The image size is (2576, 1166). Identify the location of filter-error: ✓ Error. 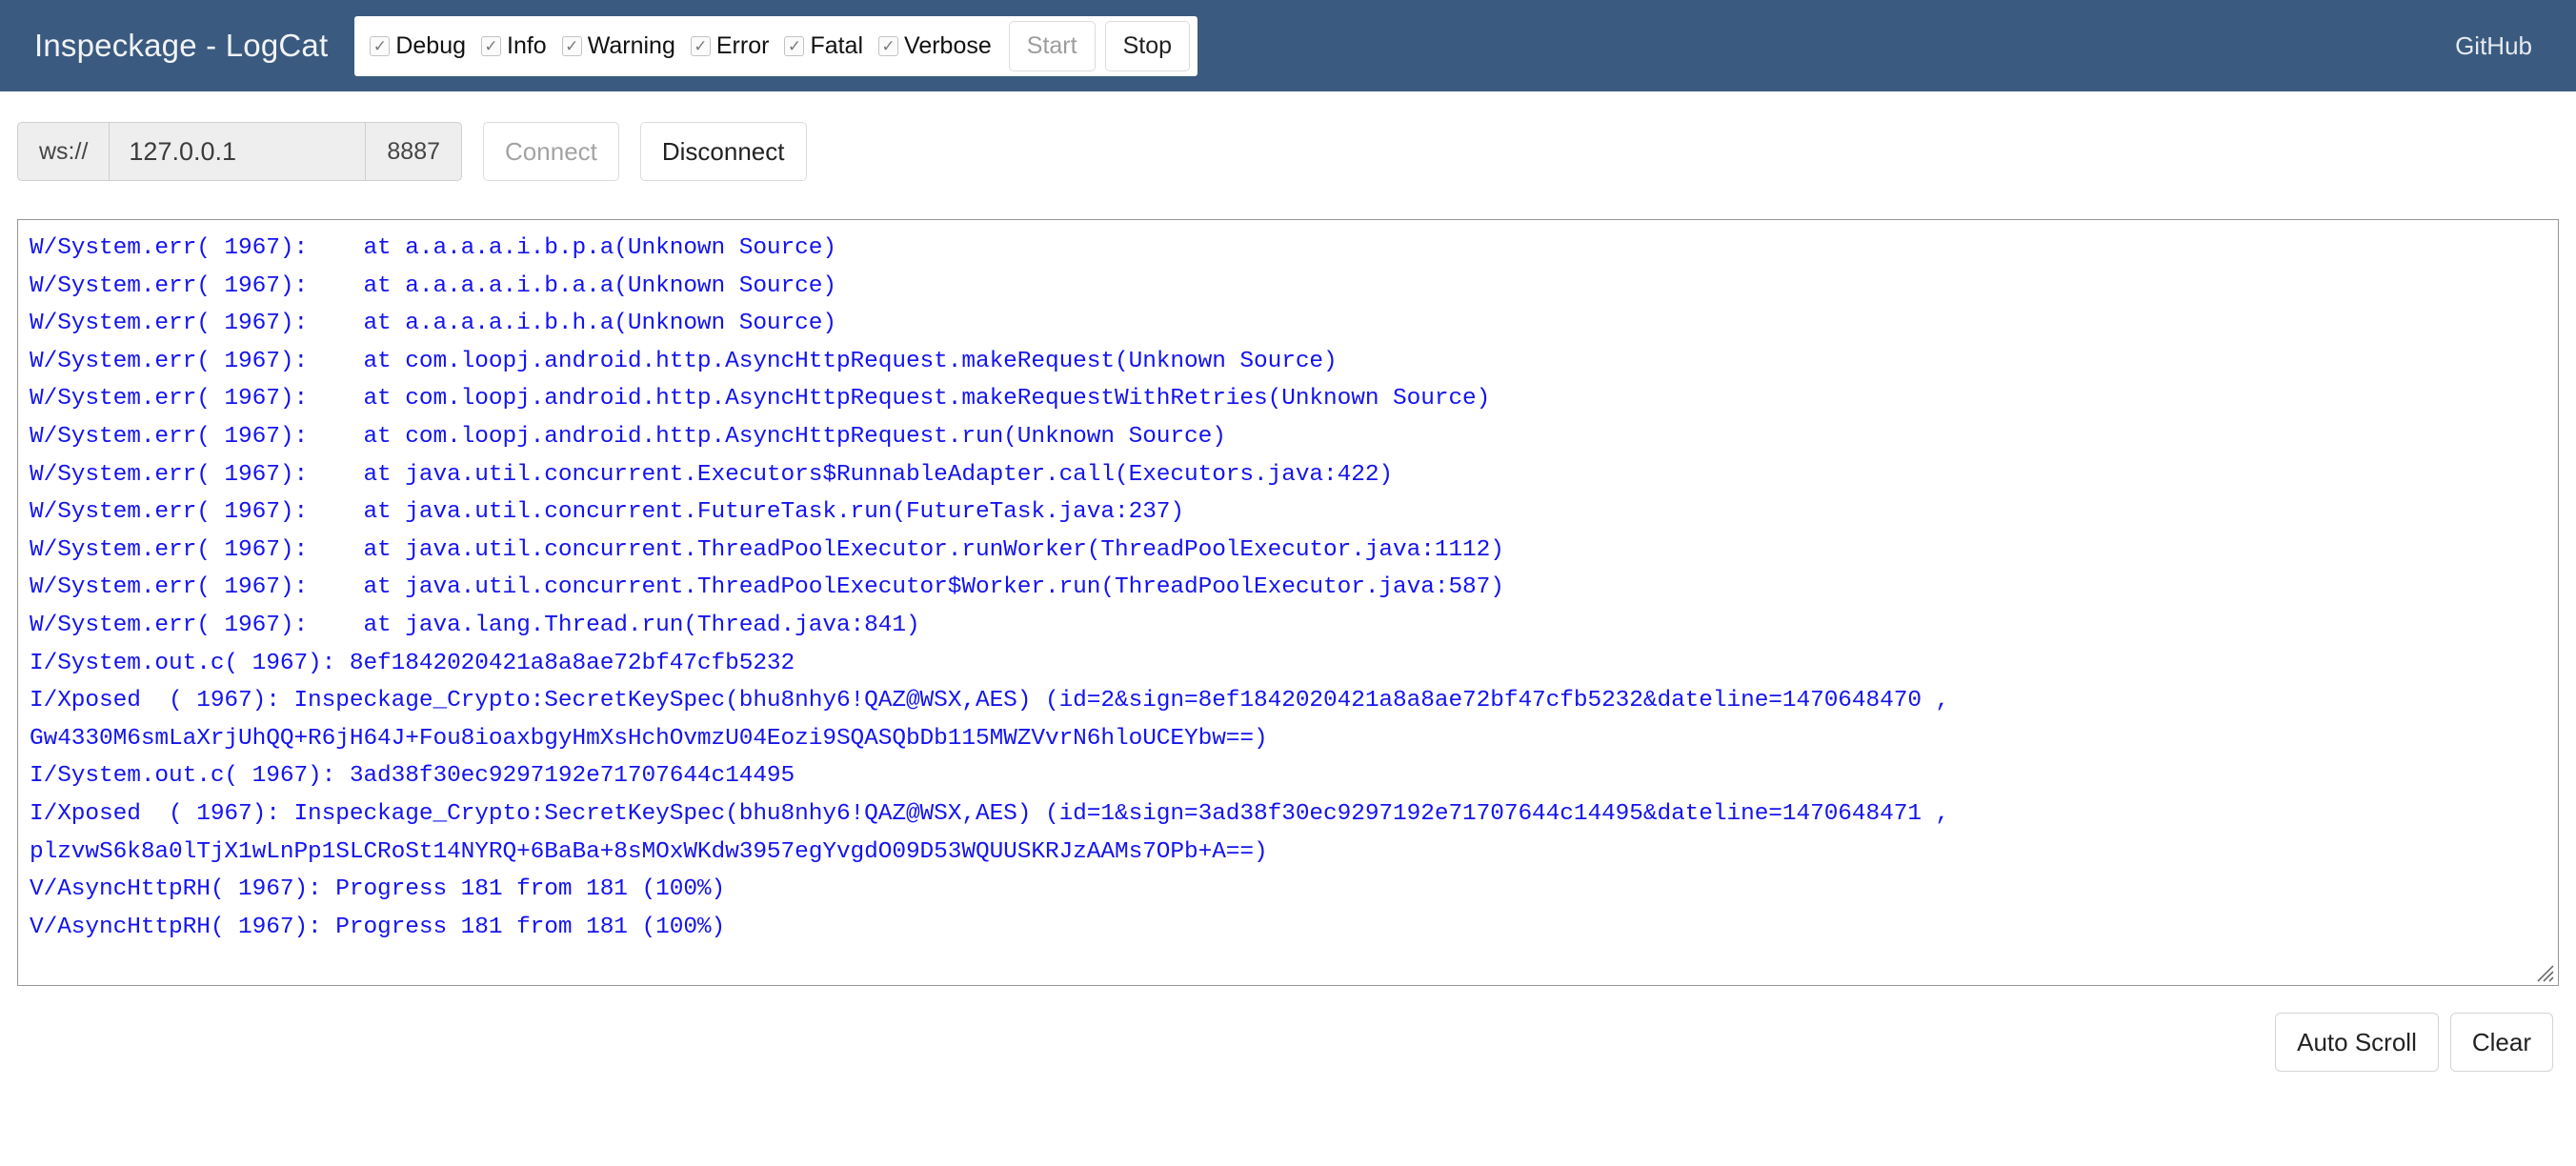
(730, 46).